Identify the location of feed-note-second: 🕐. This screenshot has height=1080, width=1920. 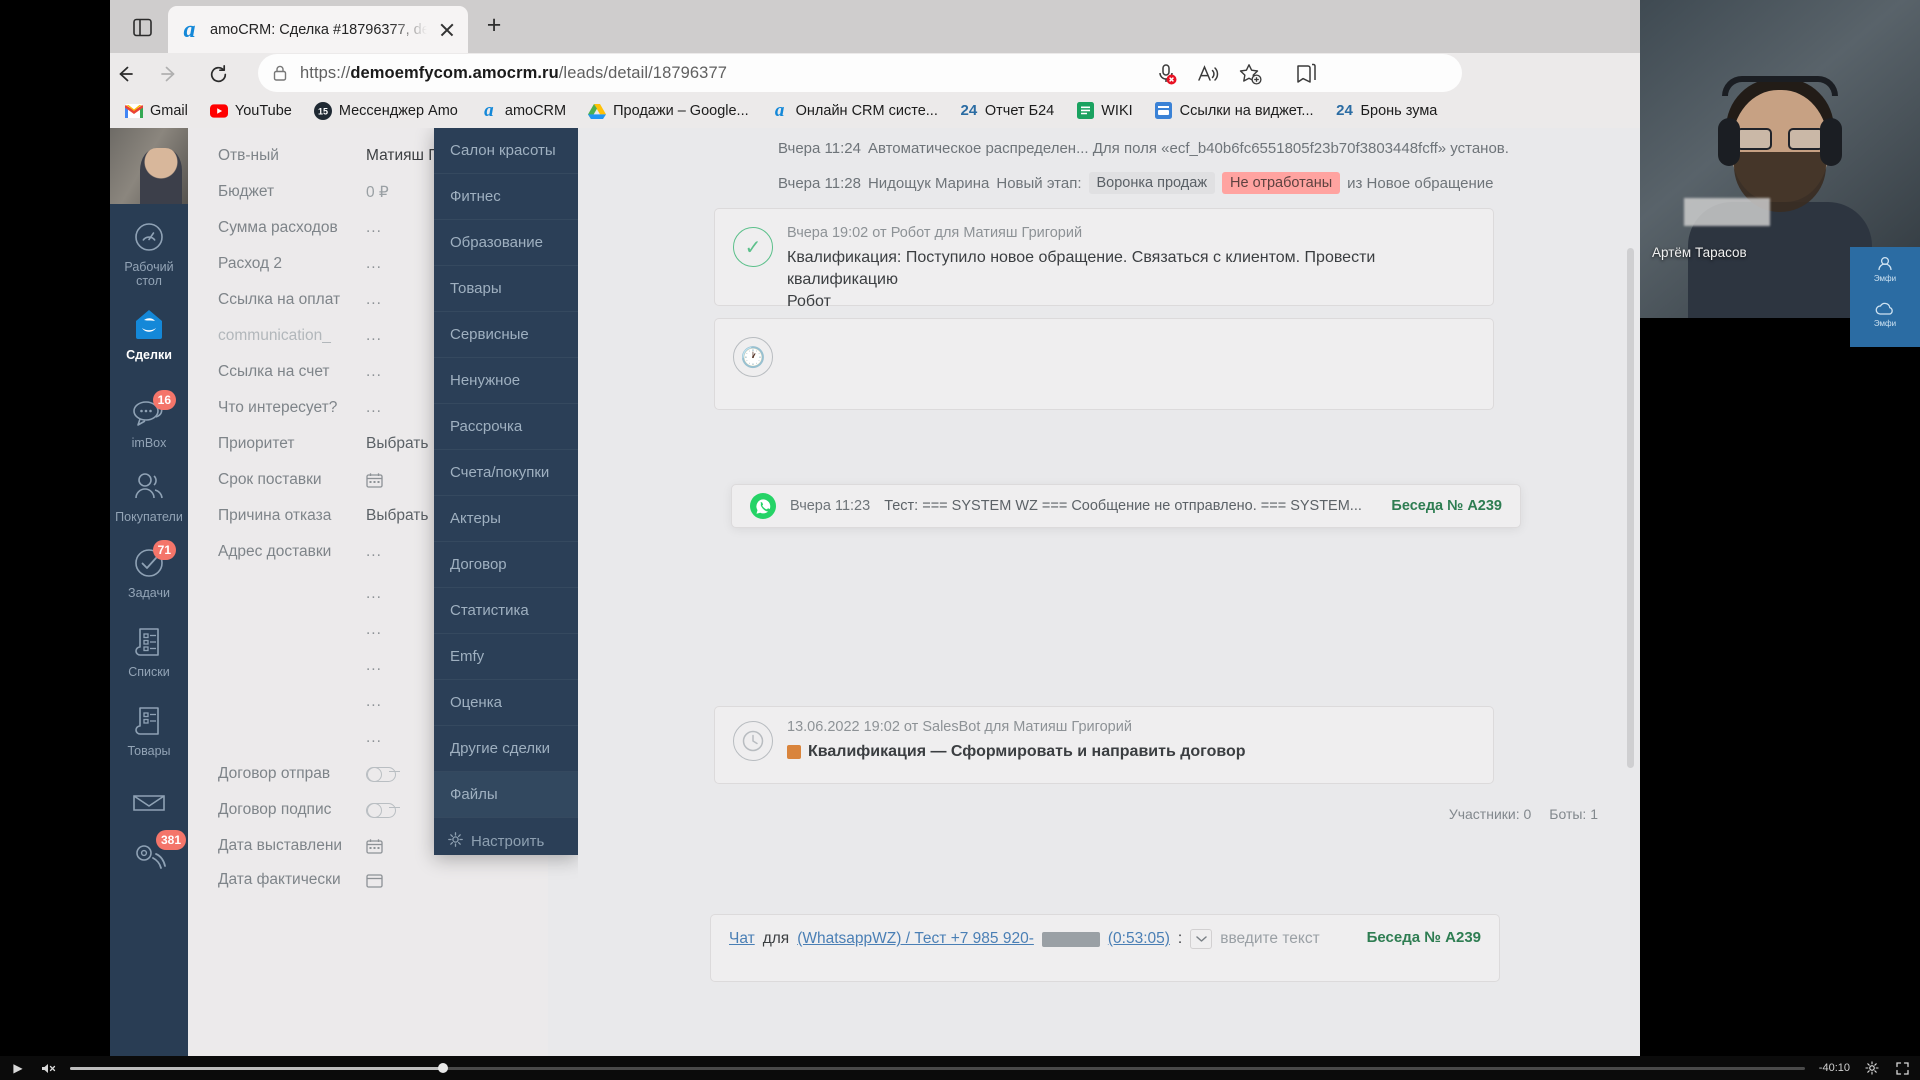
(1104, 364).